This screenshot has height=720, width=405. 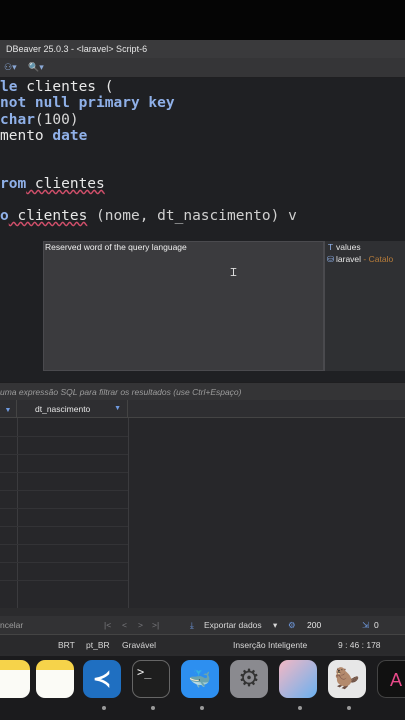 I want to click on app-icon: A, so click(x=391, y=679).